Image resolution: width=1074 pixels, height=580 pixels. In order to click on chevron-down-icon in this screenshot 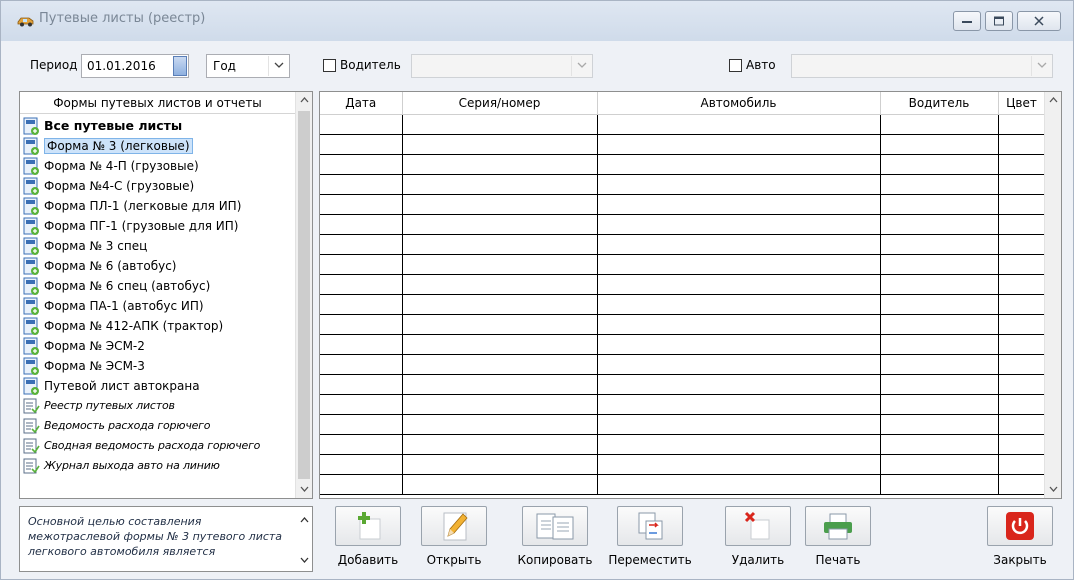, I will do `click(304, 560)`.